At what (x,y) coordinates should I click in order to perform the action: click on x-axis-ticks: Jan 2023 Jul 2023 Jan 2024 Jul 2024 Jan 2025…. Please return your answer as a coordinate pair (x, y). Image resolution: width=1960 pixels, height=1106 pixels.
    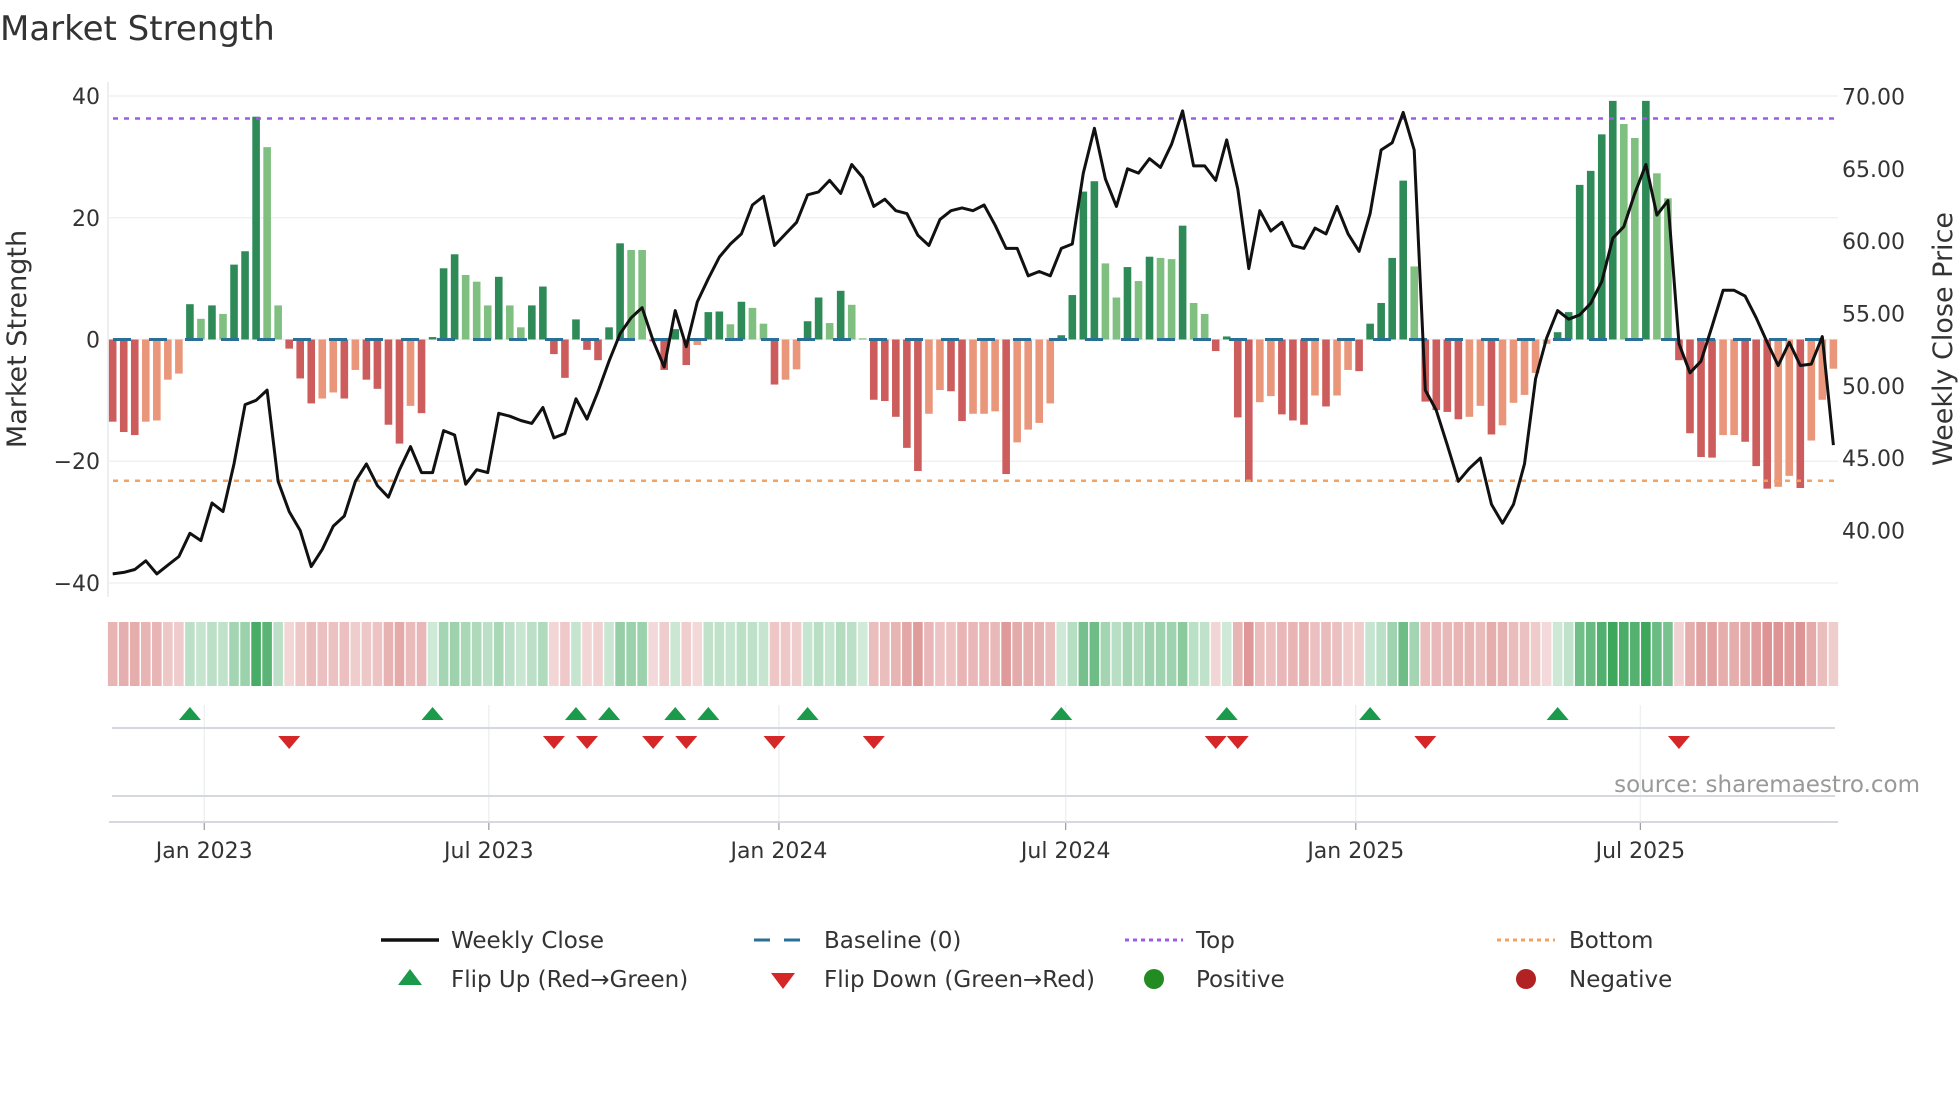
    Looking at the image, I should click on (919, 851).